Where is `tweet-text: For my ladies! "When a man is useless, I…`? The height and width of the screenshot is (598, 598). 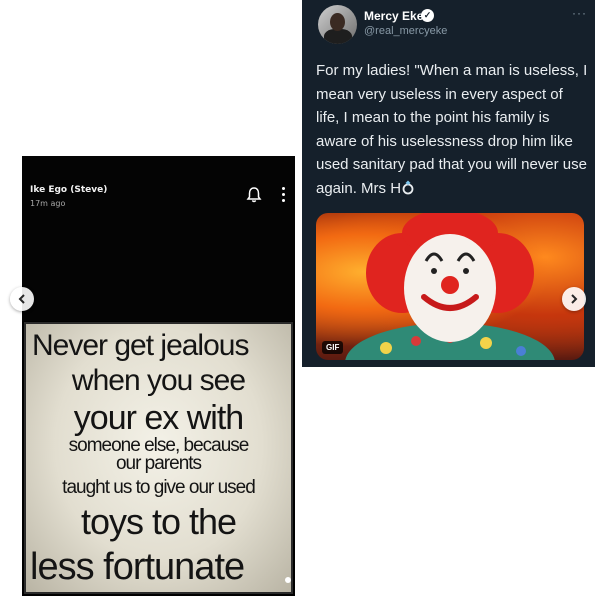 tweet-text: For my ladies! "When a man is useless, I… is located at coordinates (452, 129).